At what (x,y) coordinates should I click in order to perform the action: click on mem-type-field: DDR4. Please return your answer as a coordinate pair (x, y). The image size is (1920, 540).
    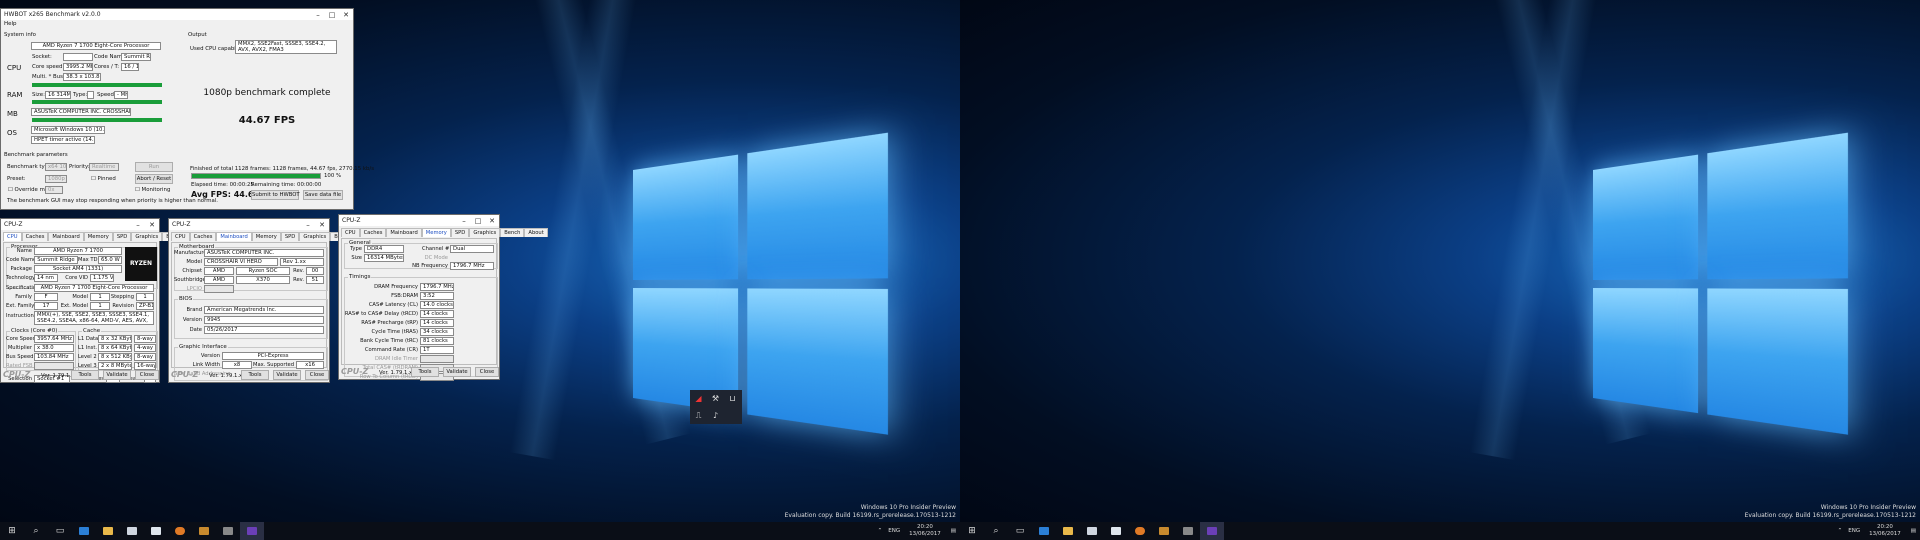
    Looking at the image, I should click on (384, 249).